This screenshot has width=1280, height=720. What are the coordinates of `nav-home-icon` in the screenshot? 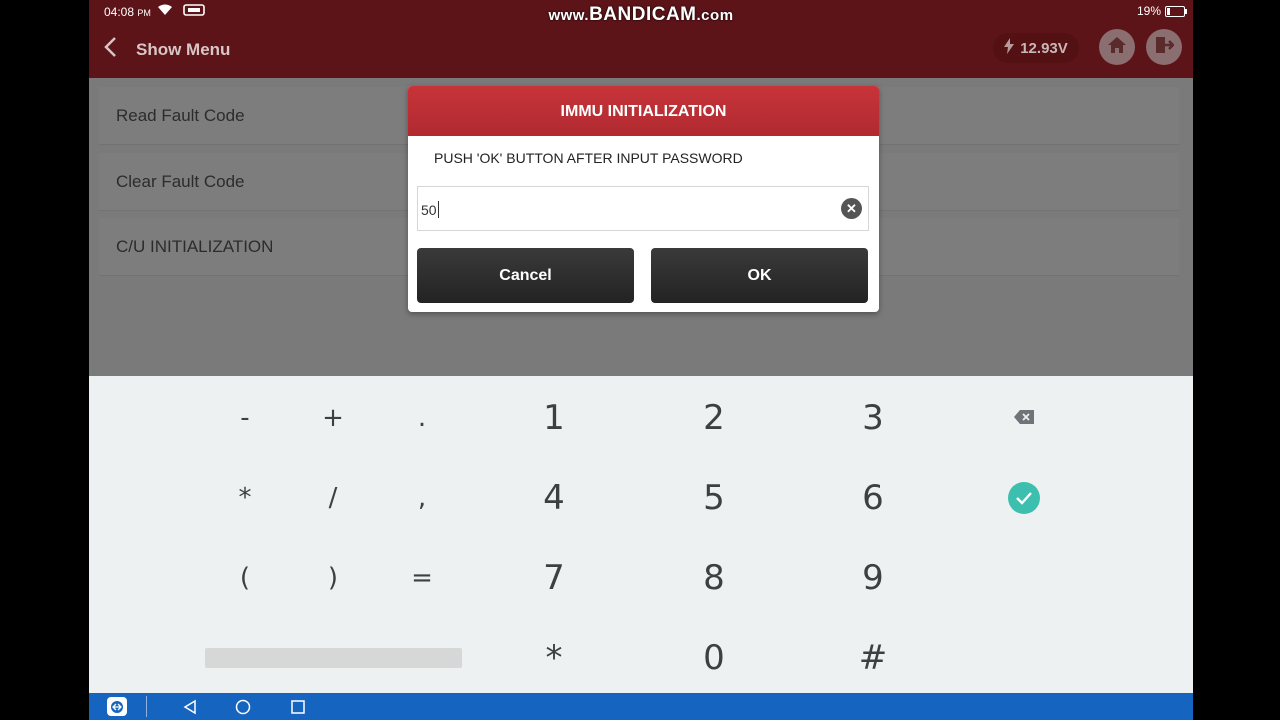 It's located at (243, 709).